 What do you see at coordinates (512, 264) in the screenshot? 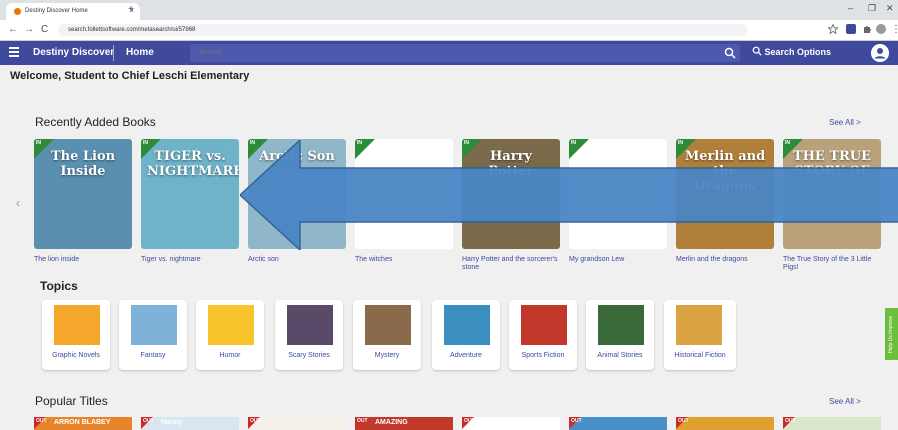
I see `book-title-link: Harry Potter and the sorcerer's stone` at bounding box center [512, 264].